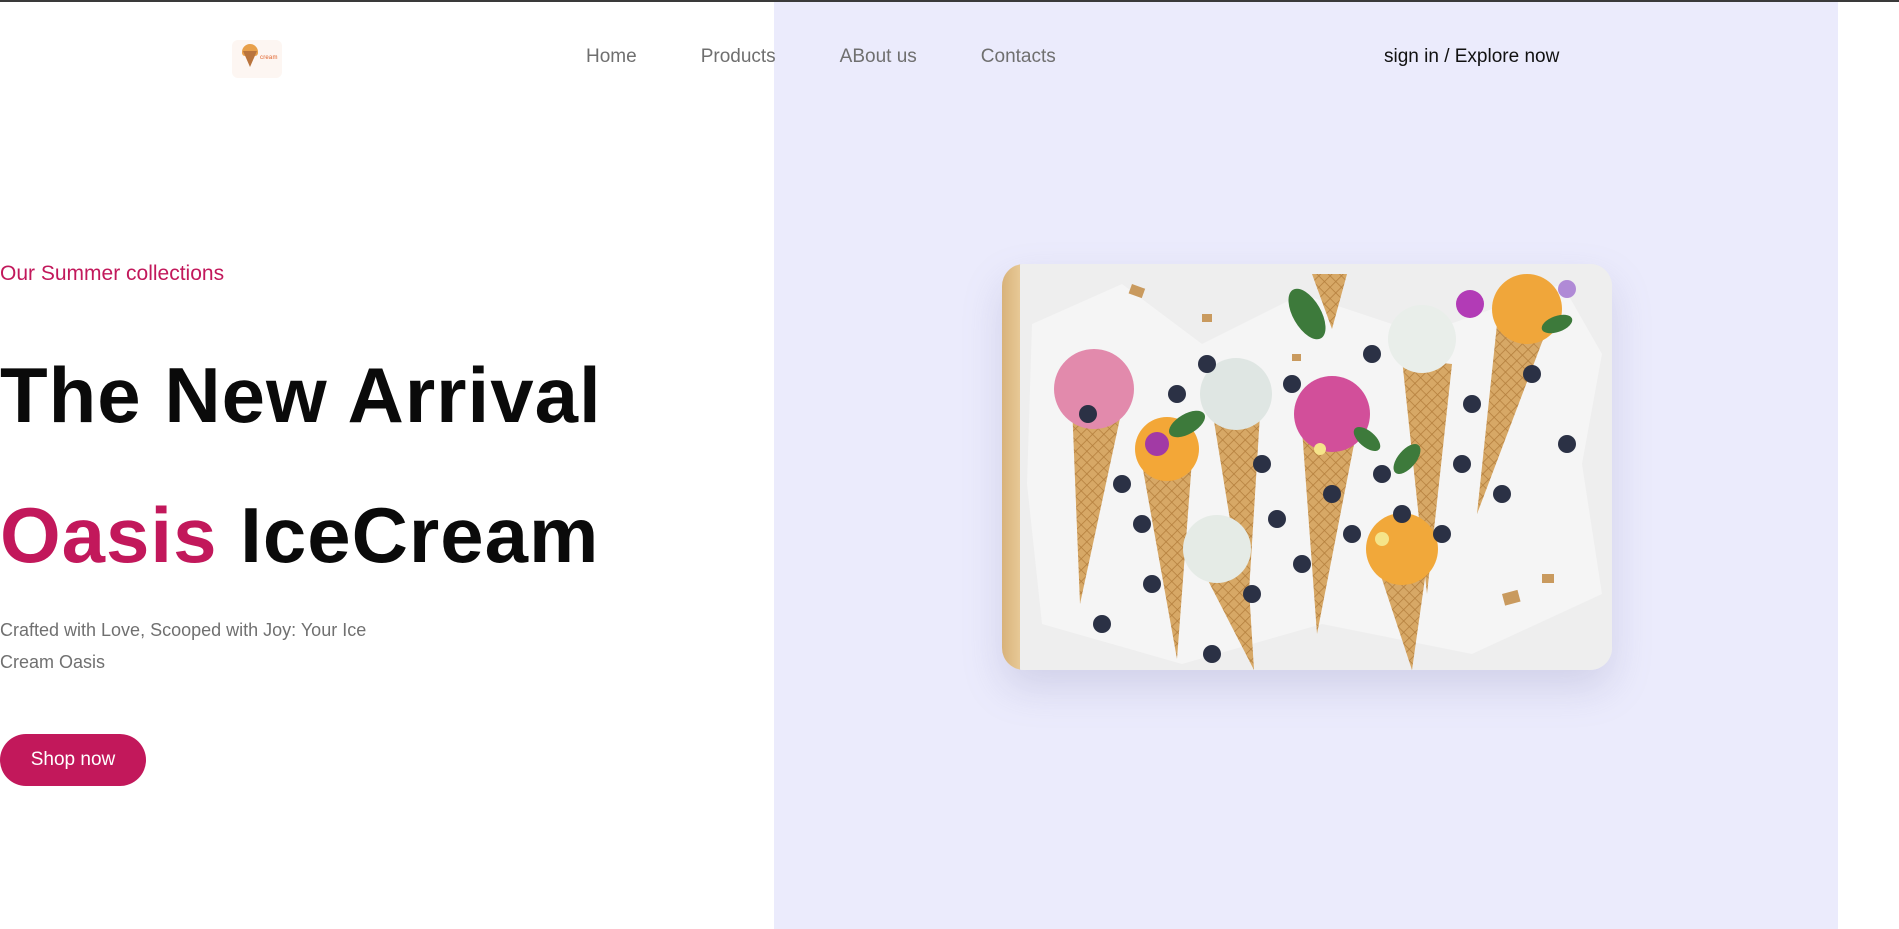 Image resolution: width=1899 pixels, height=929 pixels. Describe the element at coordinates (1471, 57) in the screenshot. I see `sign-in-explore-link: sign in / Explore now` at that location.